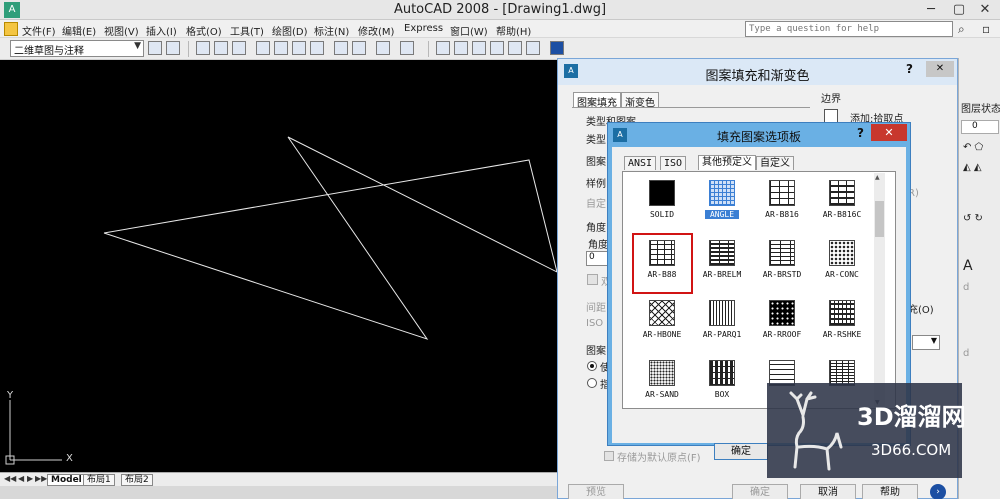 The image size is (1000, 499). Describe the element at coordinates (890, 491) in the screenshot. I see `help-button: 帮助` at that location.